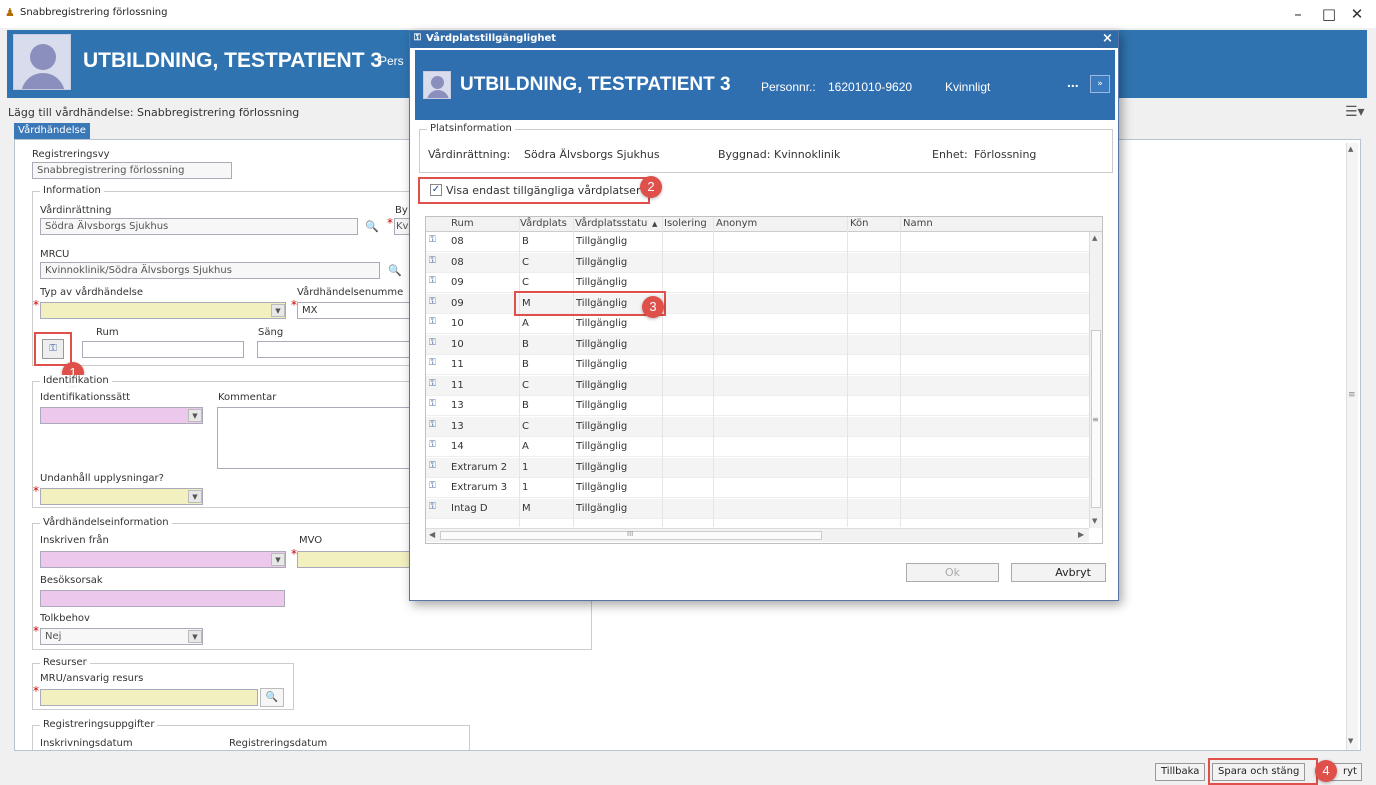 The image size is (1376, 785). What do you see at coordinates (764, 344) in the screenshot?
I see `table-row: ⚿ 10 B Tillgänglig` at bounding box center [764, 344].